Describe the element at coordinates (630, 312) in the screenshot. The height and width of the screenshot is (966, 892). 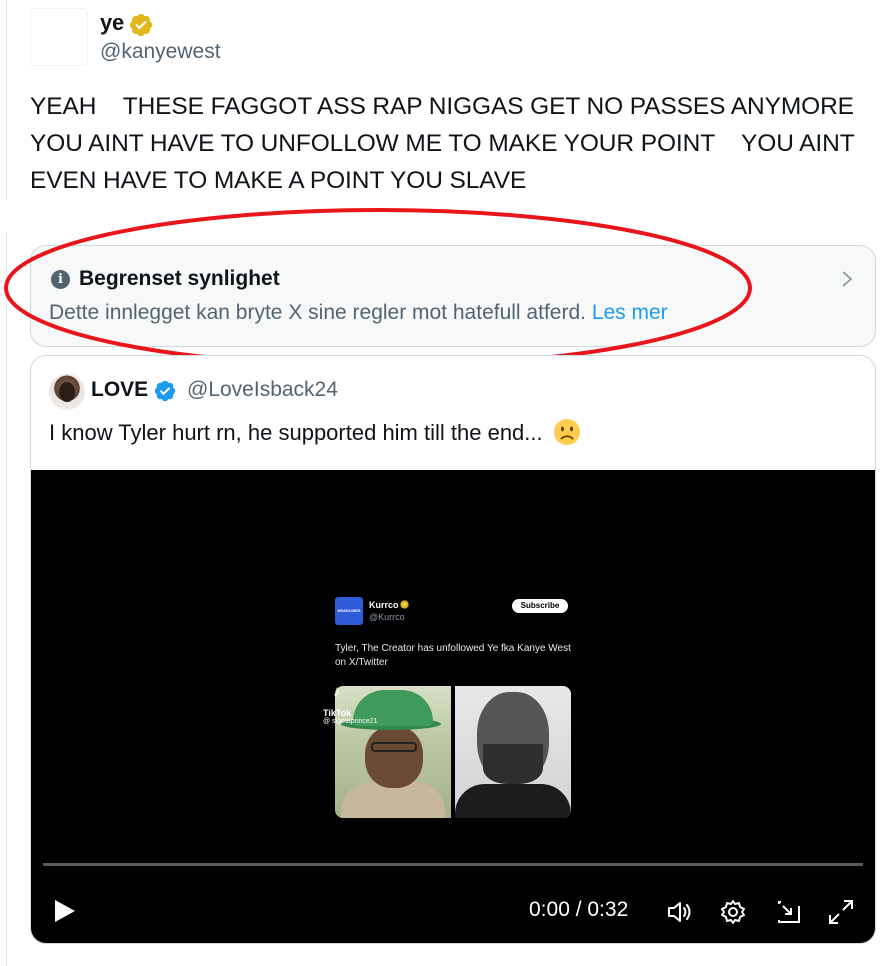
I see `learn-more-link: Les mer` at that location.